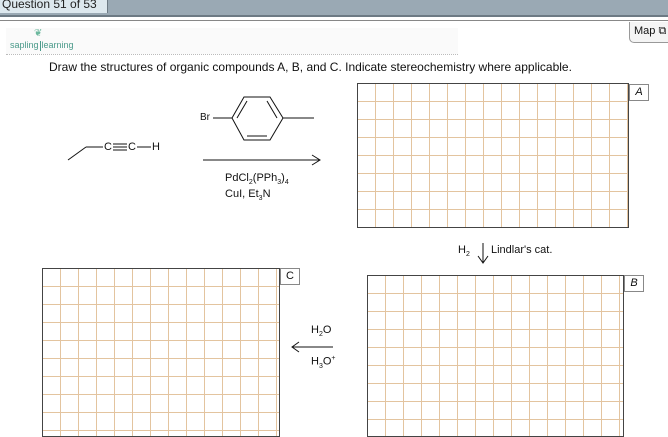  What do you see at coordinates (634, 283) in the screenshot?
I see `label-b: B` at bounding box center [634, 283].